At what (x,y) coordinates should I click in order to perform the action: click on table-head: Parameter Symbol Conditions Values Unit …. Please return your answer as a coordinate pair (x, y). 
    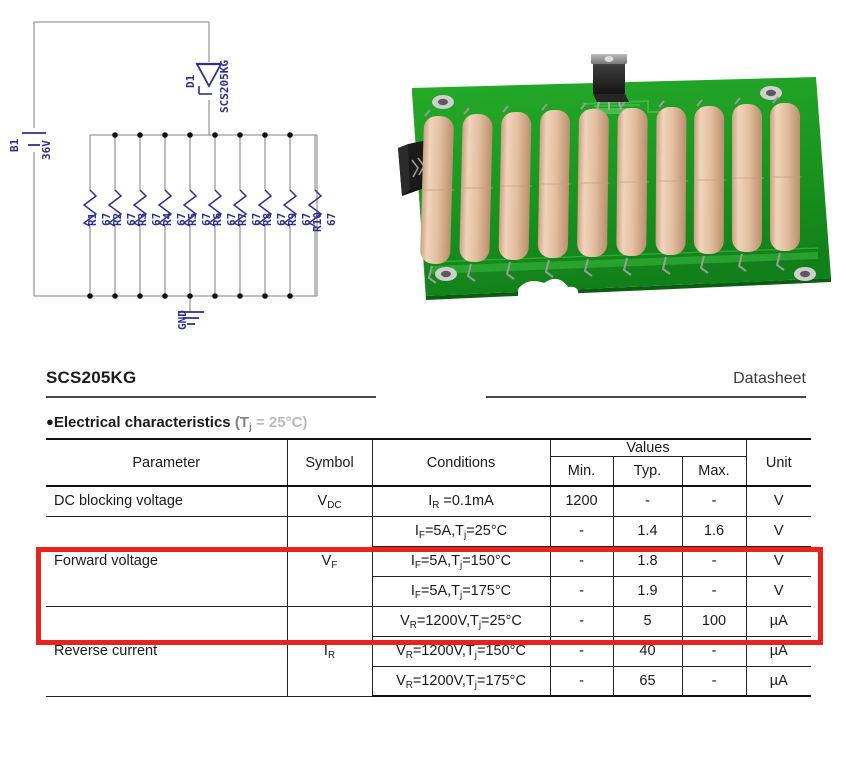
    Looking at the image, I should click on (428, 462).